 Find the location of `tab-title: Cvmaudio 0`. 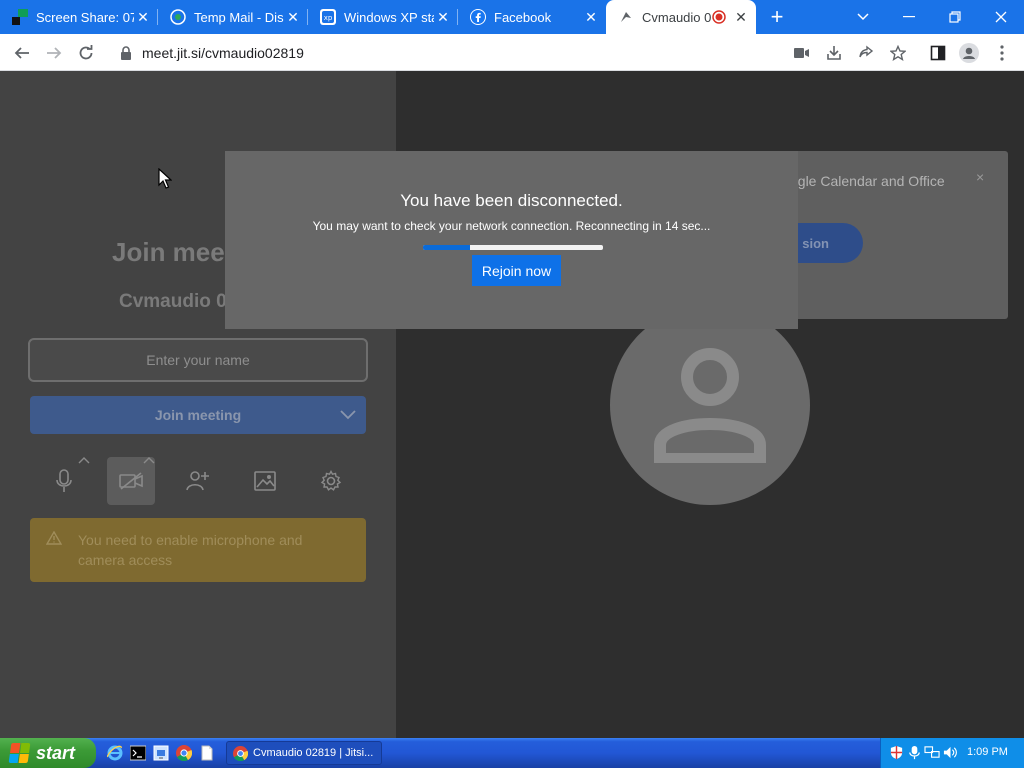

tab-title: Cvmaudio 0 is located at coordinates (677, 17).